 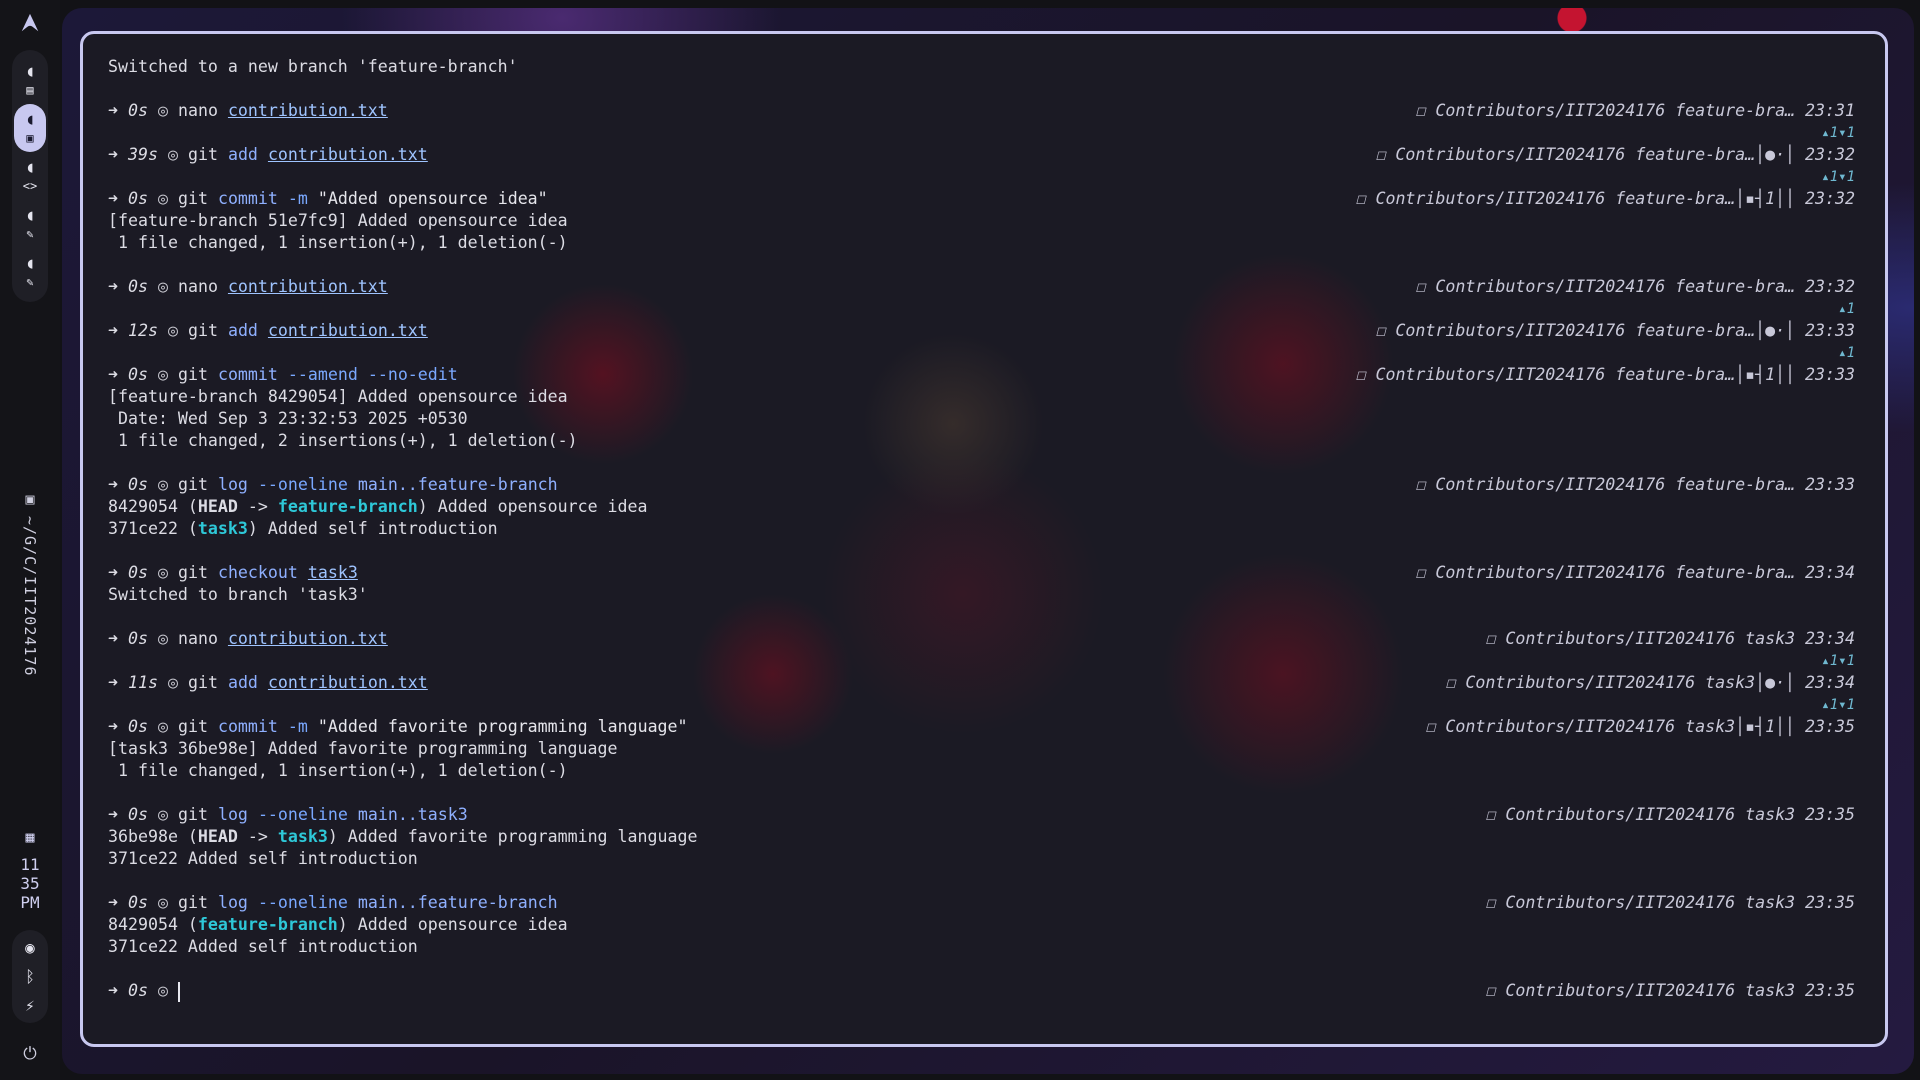 What do you see at coordinates (232, 814) in the screenshot?
I see `command-arg: log` at bounding box center [232, 814].